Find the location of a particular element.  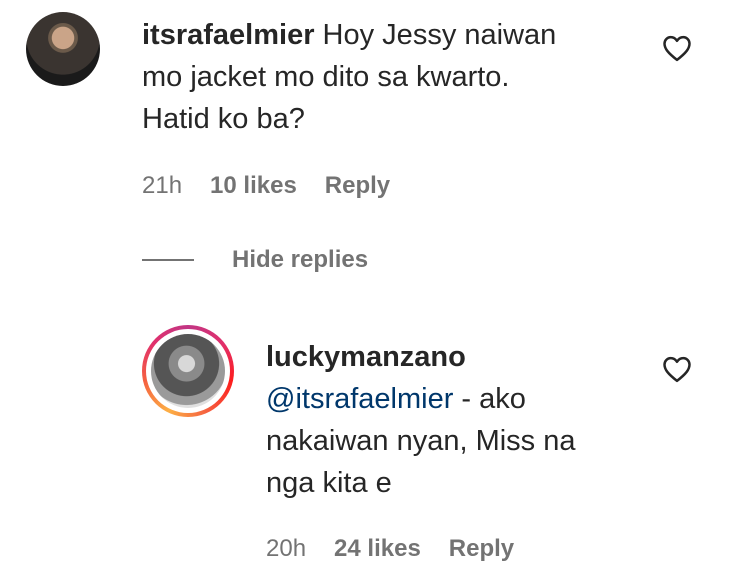

comment-text-line-1: Hoy Jessy naiwan is located at coordinates (435, 35).